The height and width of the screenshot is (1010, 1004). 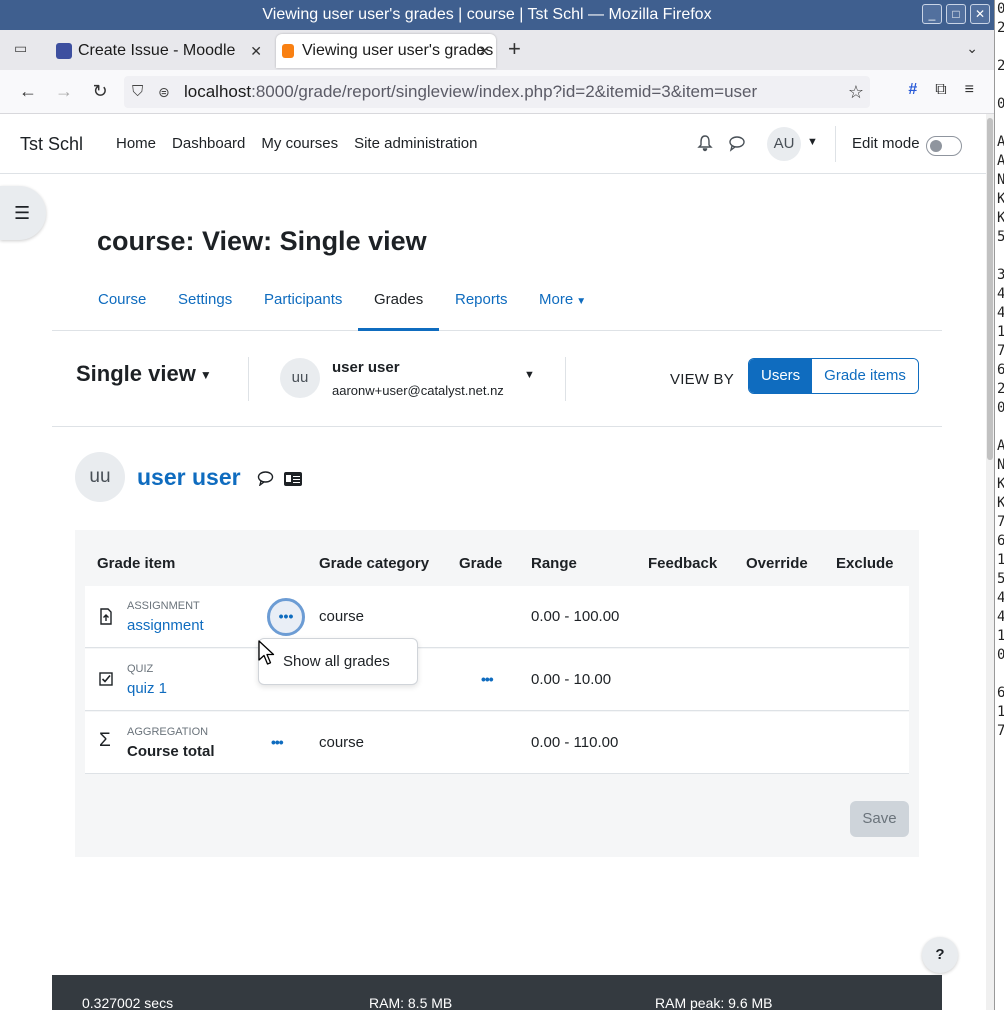 I want to click on moodle-tracker-favicon-icon, so click(x=64, y=51).